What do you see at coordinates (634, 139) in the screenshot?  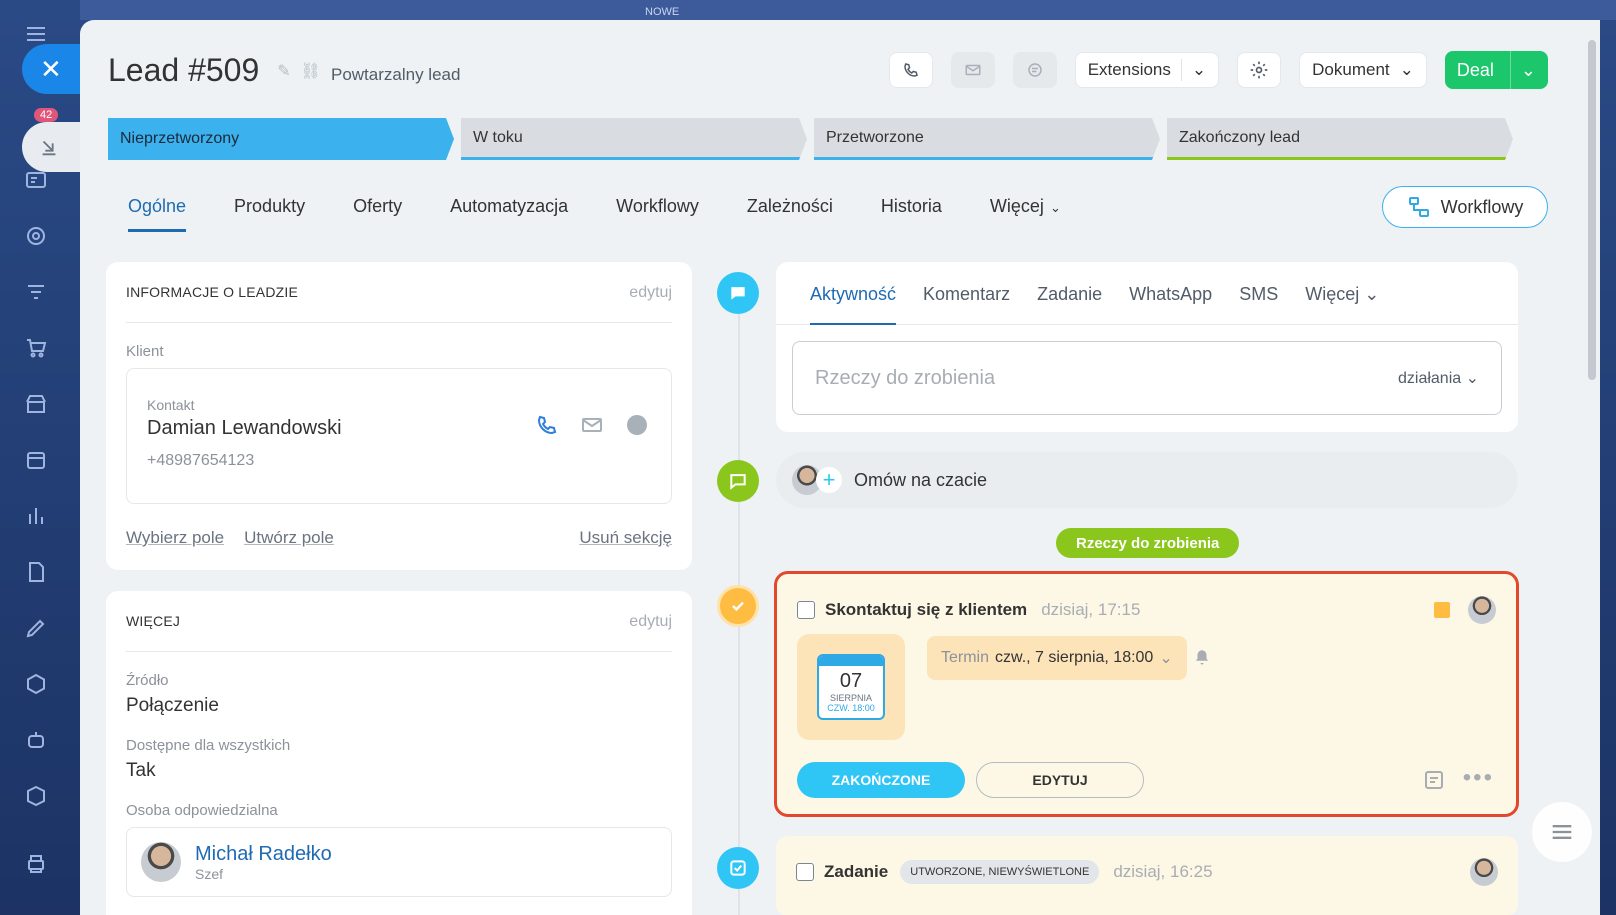 I see `stage-in-progress: W toku` at bounding box center [634, 139].